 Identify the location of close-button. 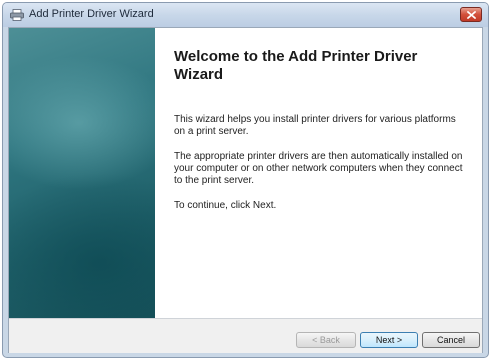
(471, 14).